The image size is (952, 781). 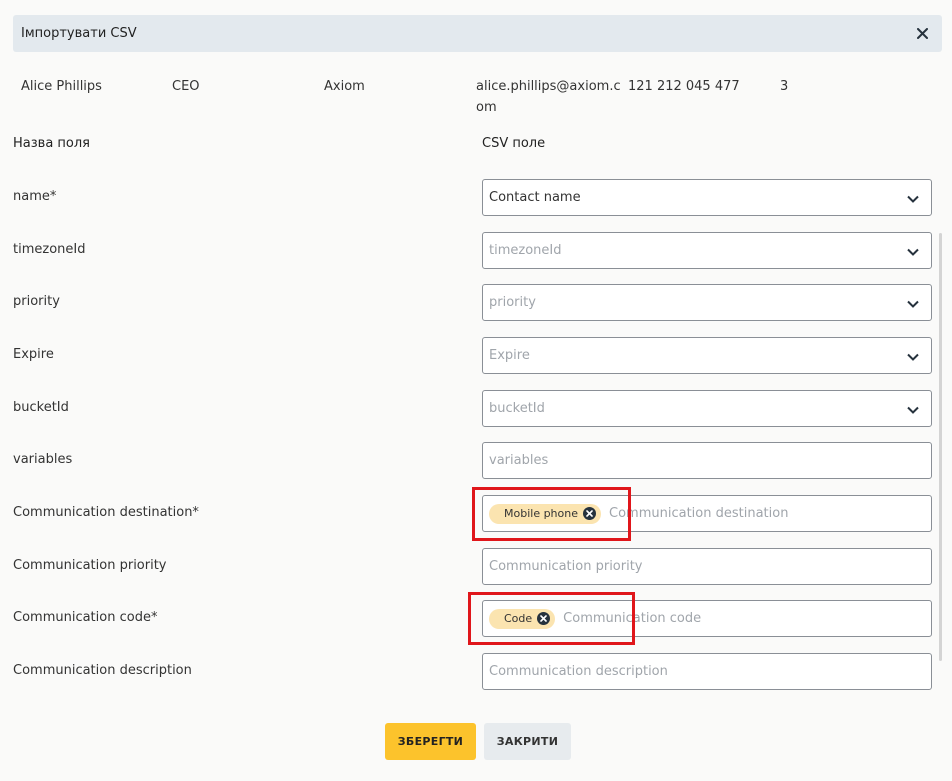 I want to click on label-variables: variables, so click(x=43, y=459).